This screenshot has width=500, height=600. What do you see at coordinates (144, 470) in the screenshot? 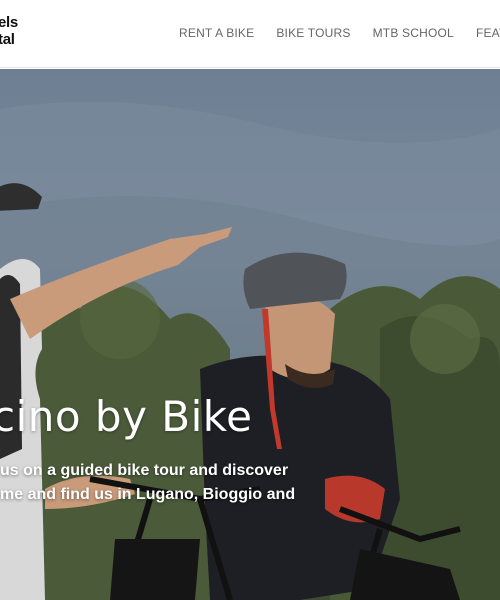
I see `hero-description-line-1: us on a guided bike tour and discover` at bounding box center [144, 470].